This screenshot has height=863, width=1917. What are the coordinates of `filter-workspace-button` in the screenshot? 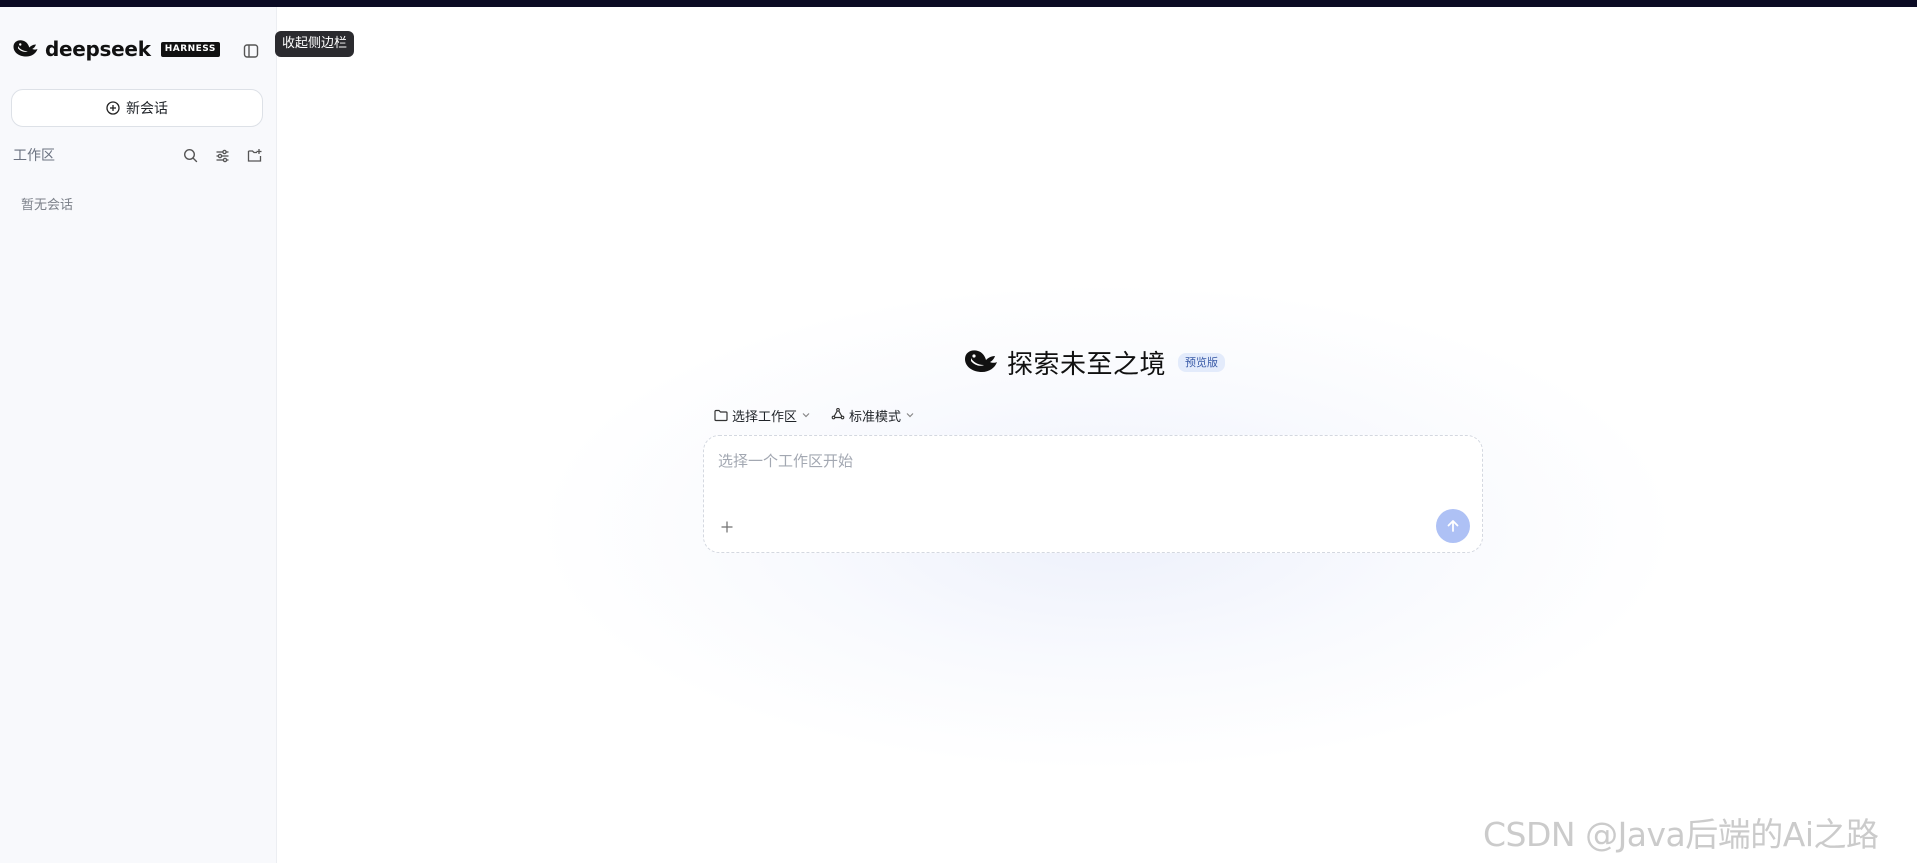 It's located at (222, 155).